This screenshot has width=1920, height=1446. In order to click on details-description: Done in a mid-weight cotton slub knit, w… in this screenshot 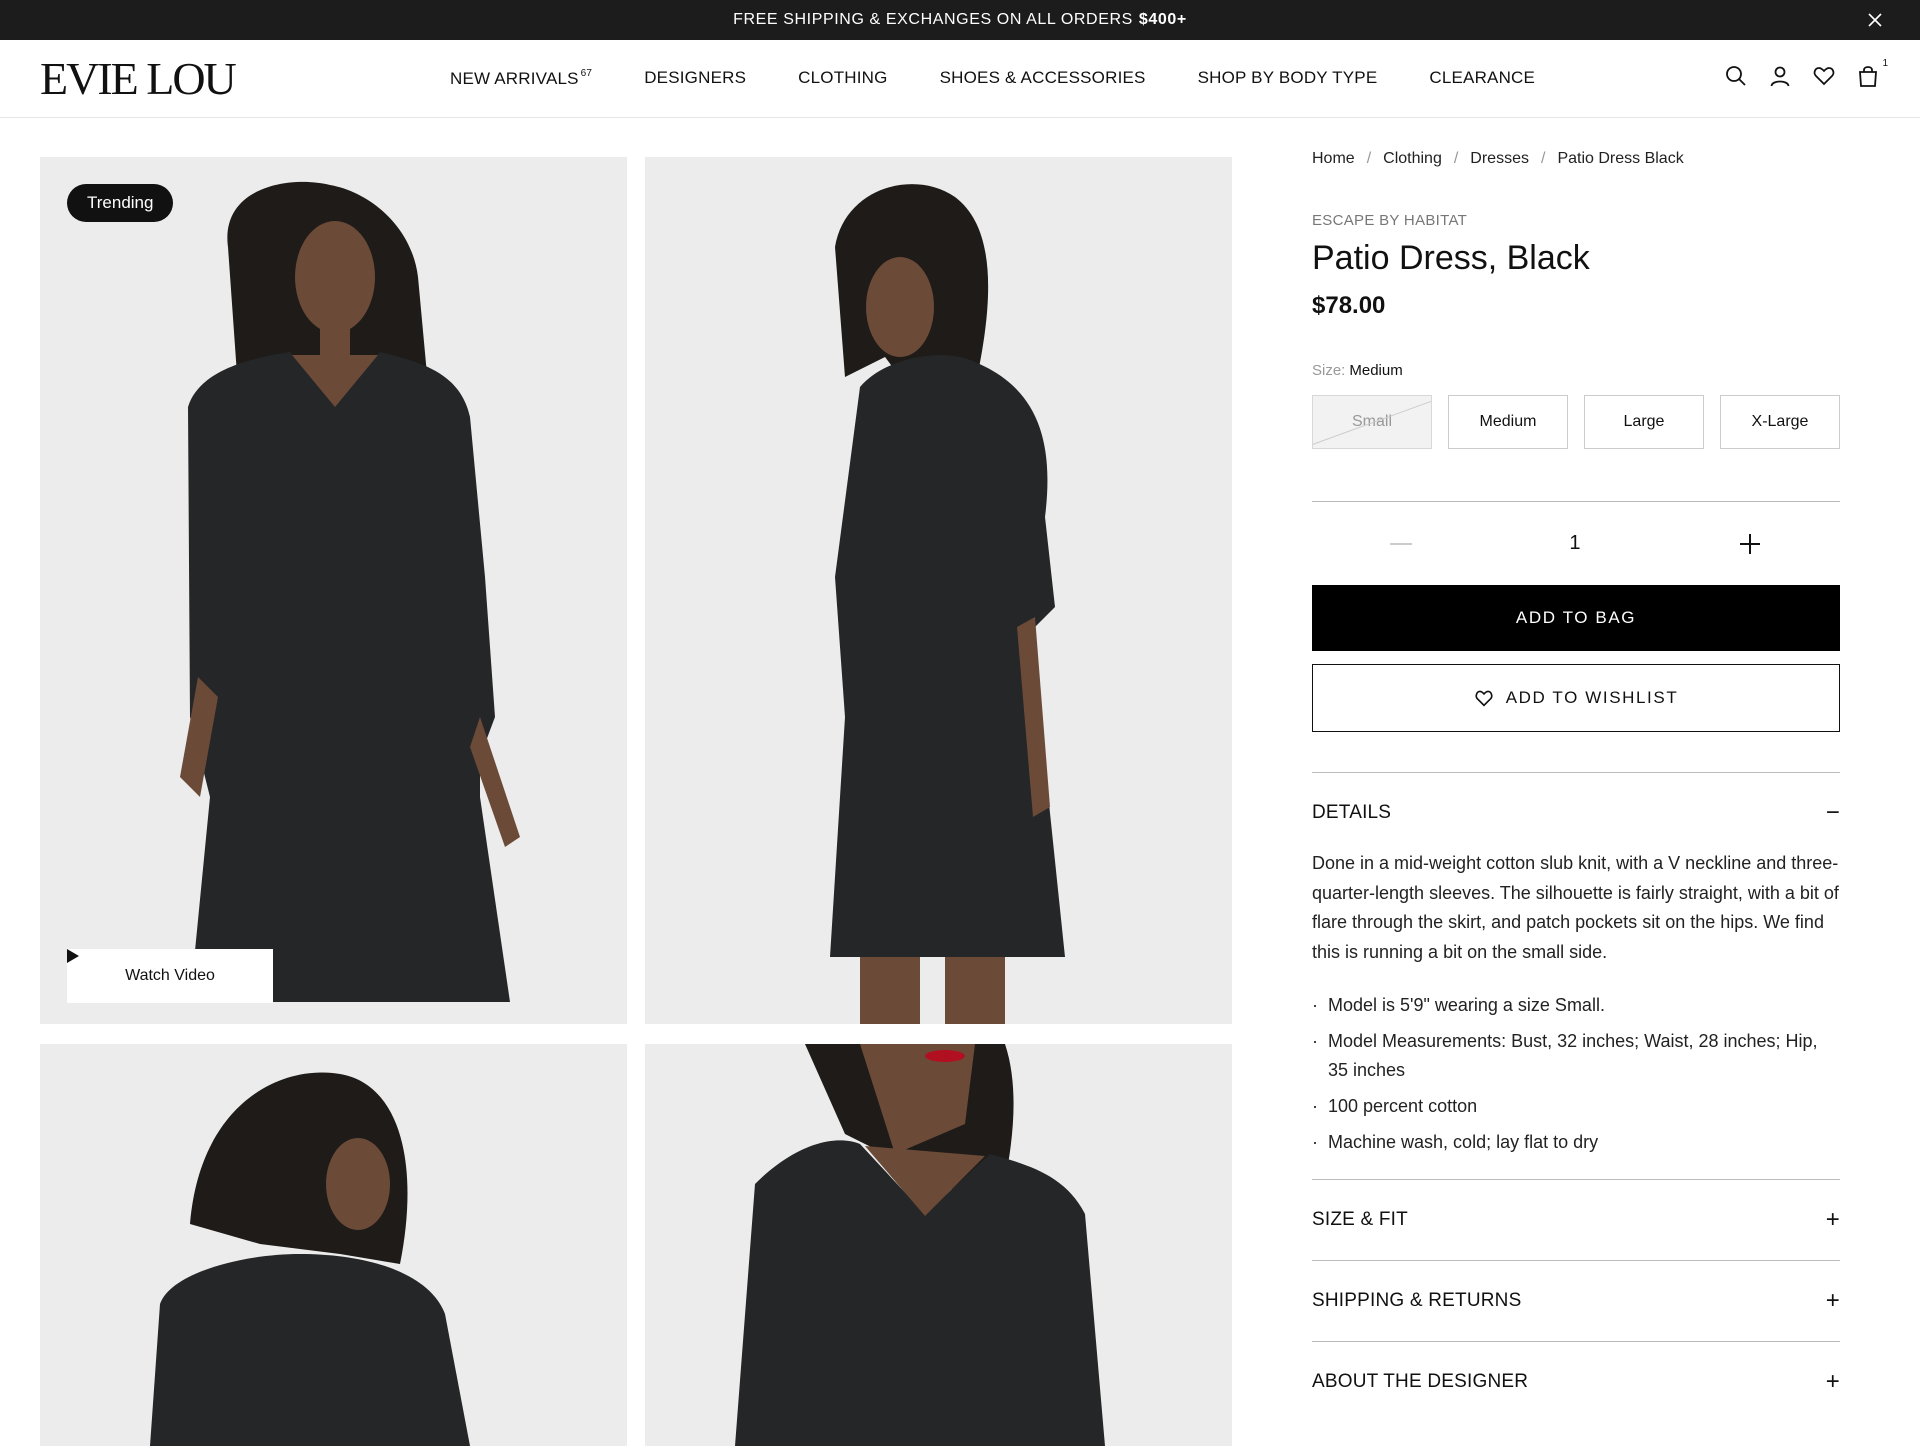, I will do `click(1575, 907)`.